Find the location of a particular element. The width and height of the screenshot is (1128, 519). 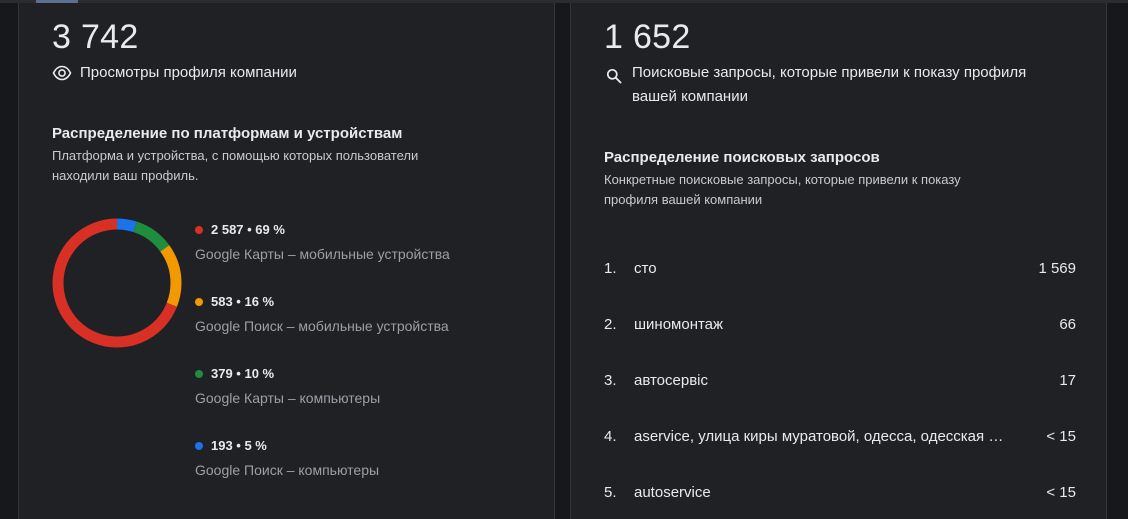

queries-description-line2: профиля вашей компании is located at coordinates (683, 199).